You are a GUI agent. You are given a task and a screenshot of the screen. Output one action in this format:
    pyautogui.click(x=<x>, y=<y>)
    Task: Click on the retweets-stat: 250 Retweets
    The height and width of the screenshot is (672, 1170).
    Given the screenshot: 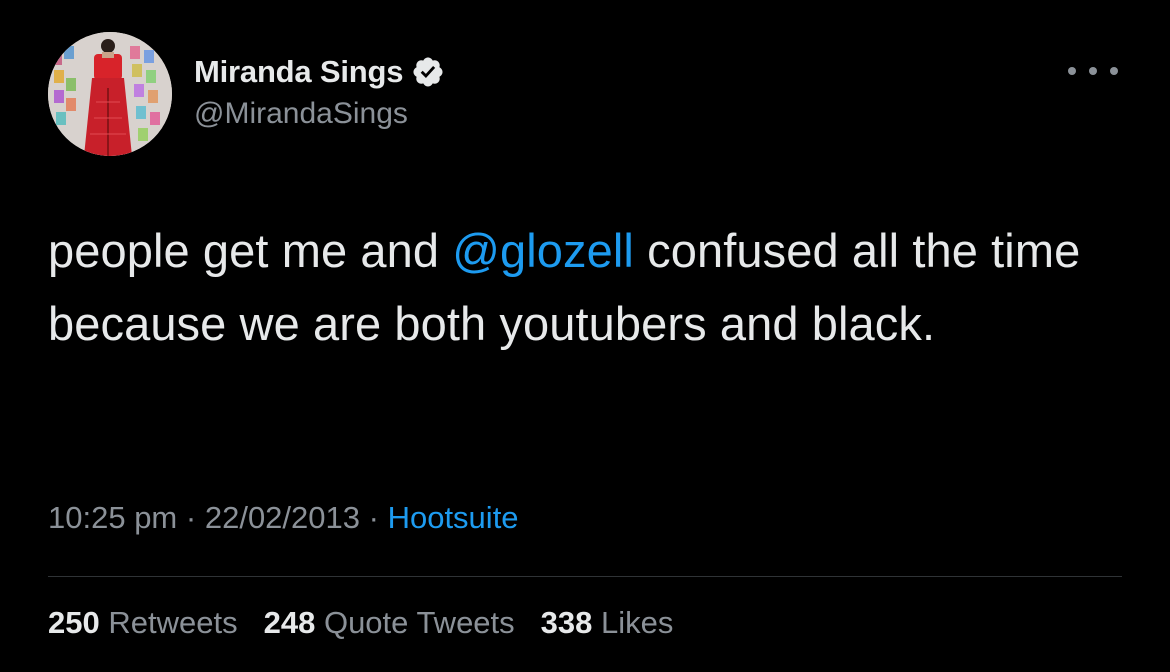 What is the action you would take?
    pyautogui.click(x=143, y=623)
    